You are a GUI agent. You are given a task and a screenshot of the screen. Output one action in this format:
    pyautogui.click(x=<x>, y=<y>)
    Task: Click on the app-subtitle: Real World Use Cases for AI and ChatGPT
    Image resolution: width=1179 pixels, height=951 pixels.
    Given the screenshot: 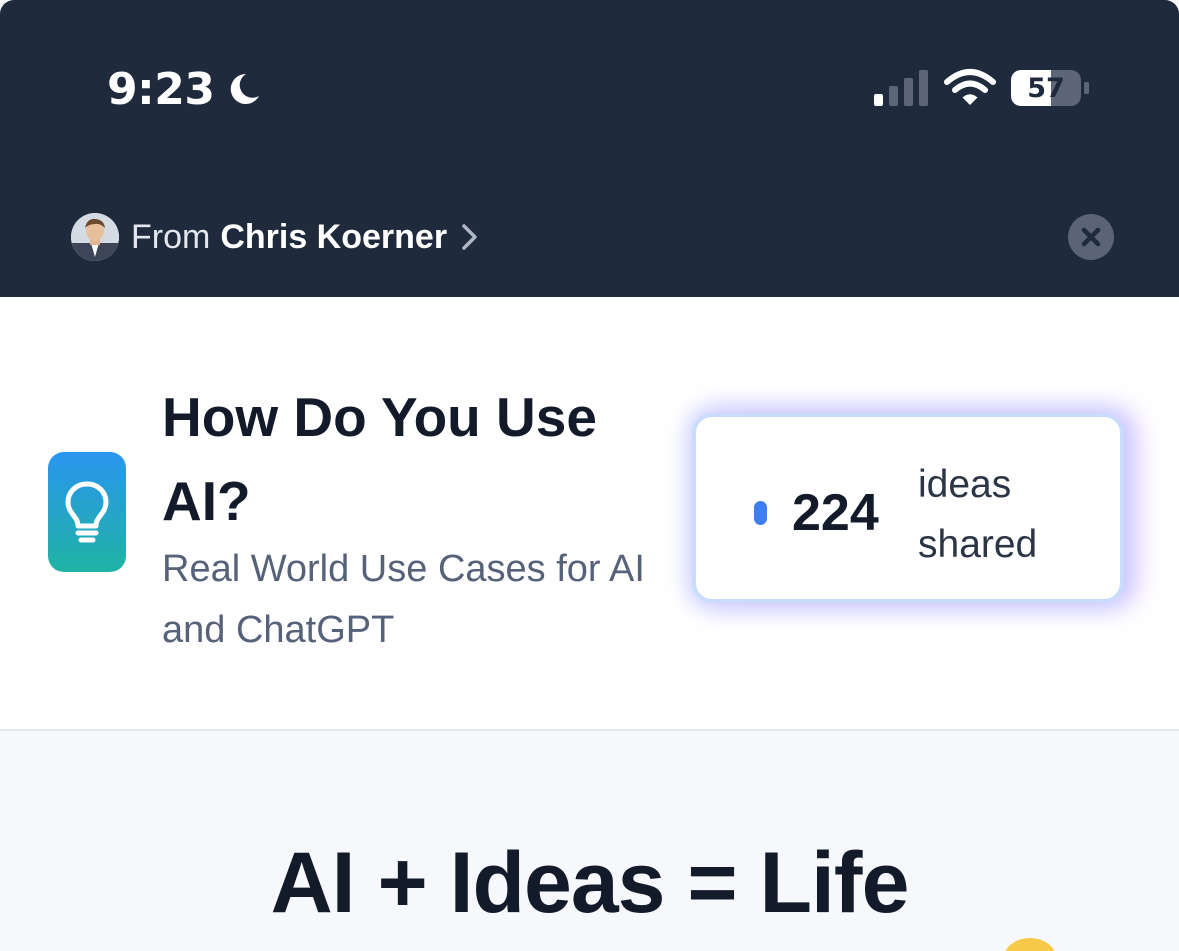 What is the action you would take?
    pyautogui.click(x=403, y=599)
    